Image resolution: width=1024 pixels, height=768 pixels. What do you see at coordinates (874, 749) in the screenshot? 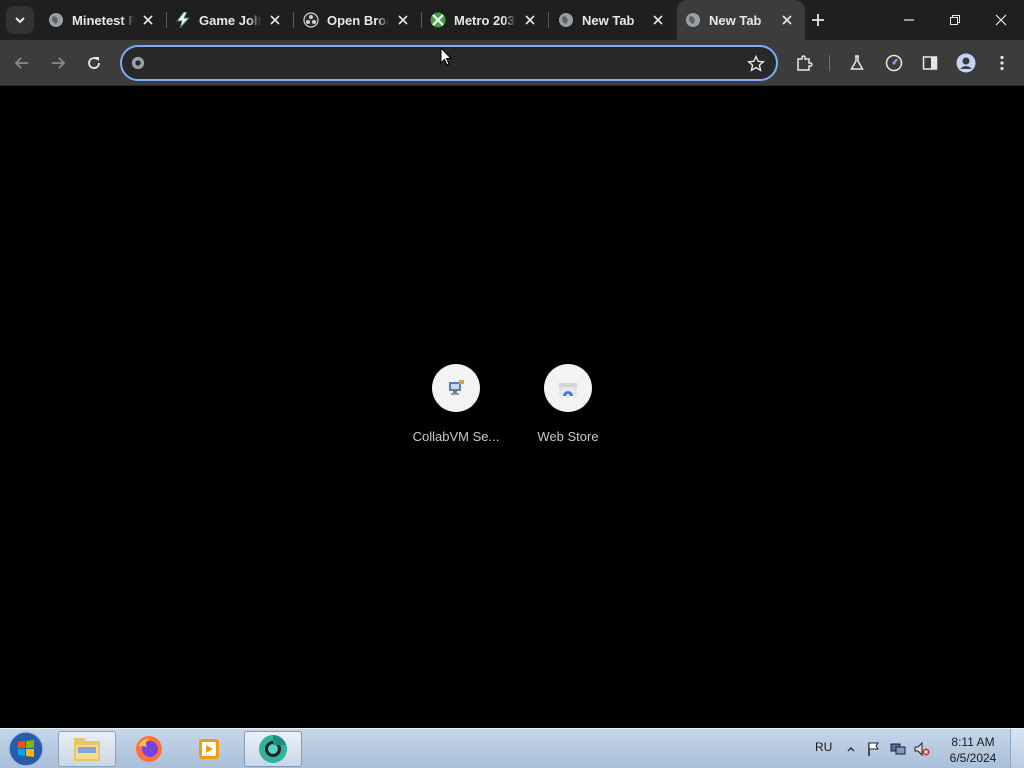
I see `action-center-icon` at bounding box center [874, 749].